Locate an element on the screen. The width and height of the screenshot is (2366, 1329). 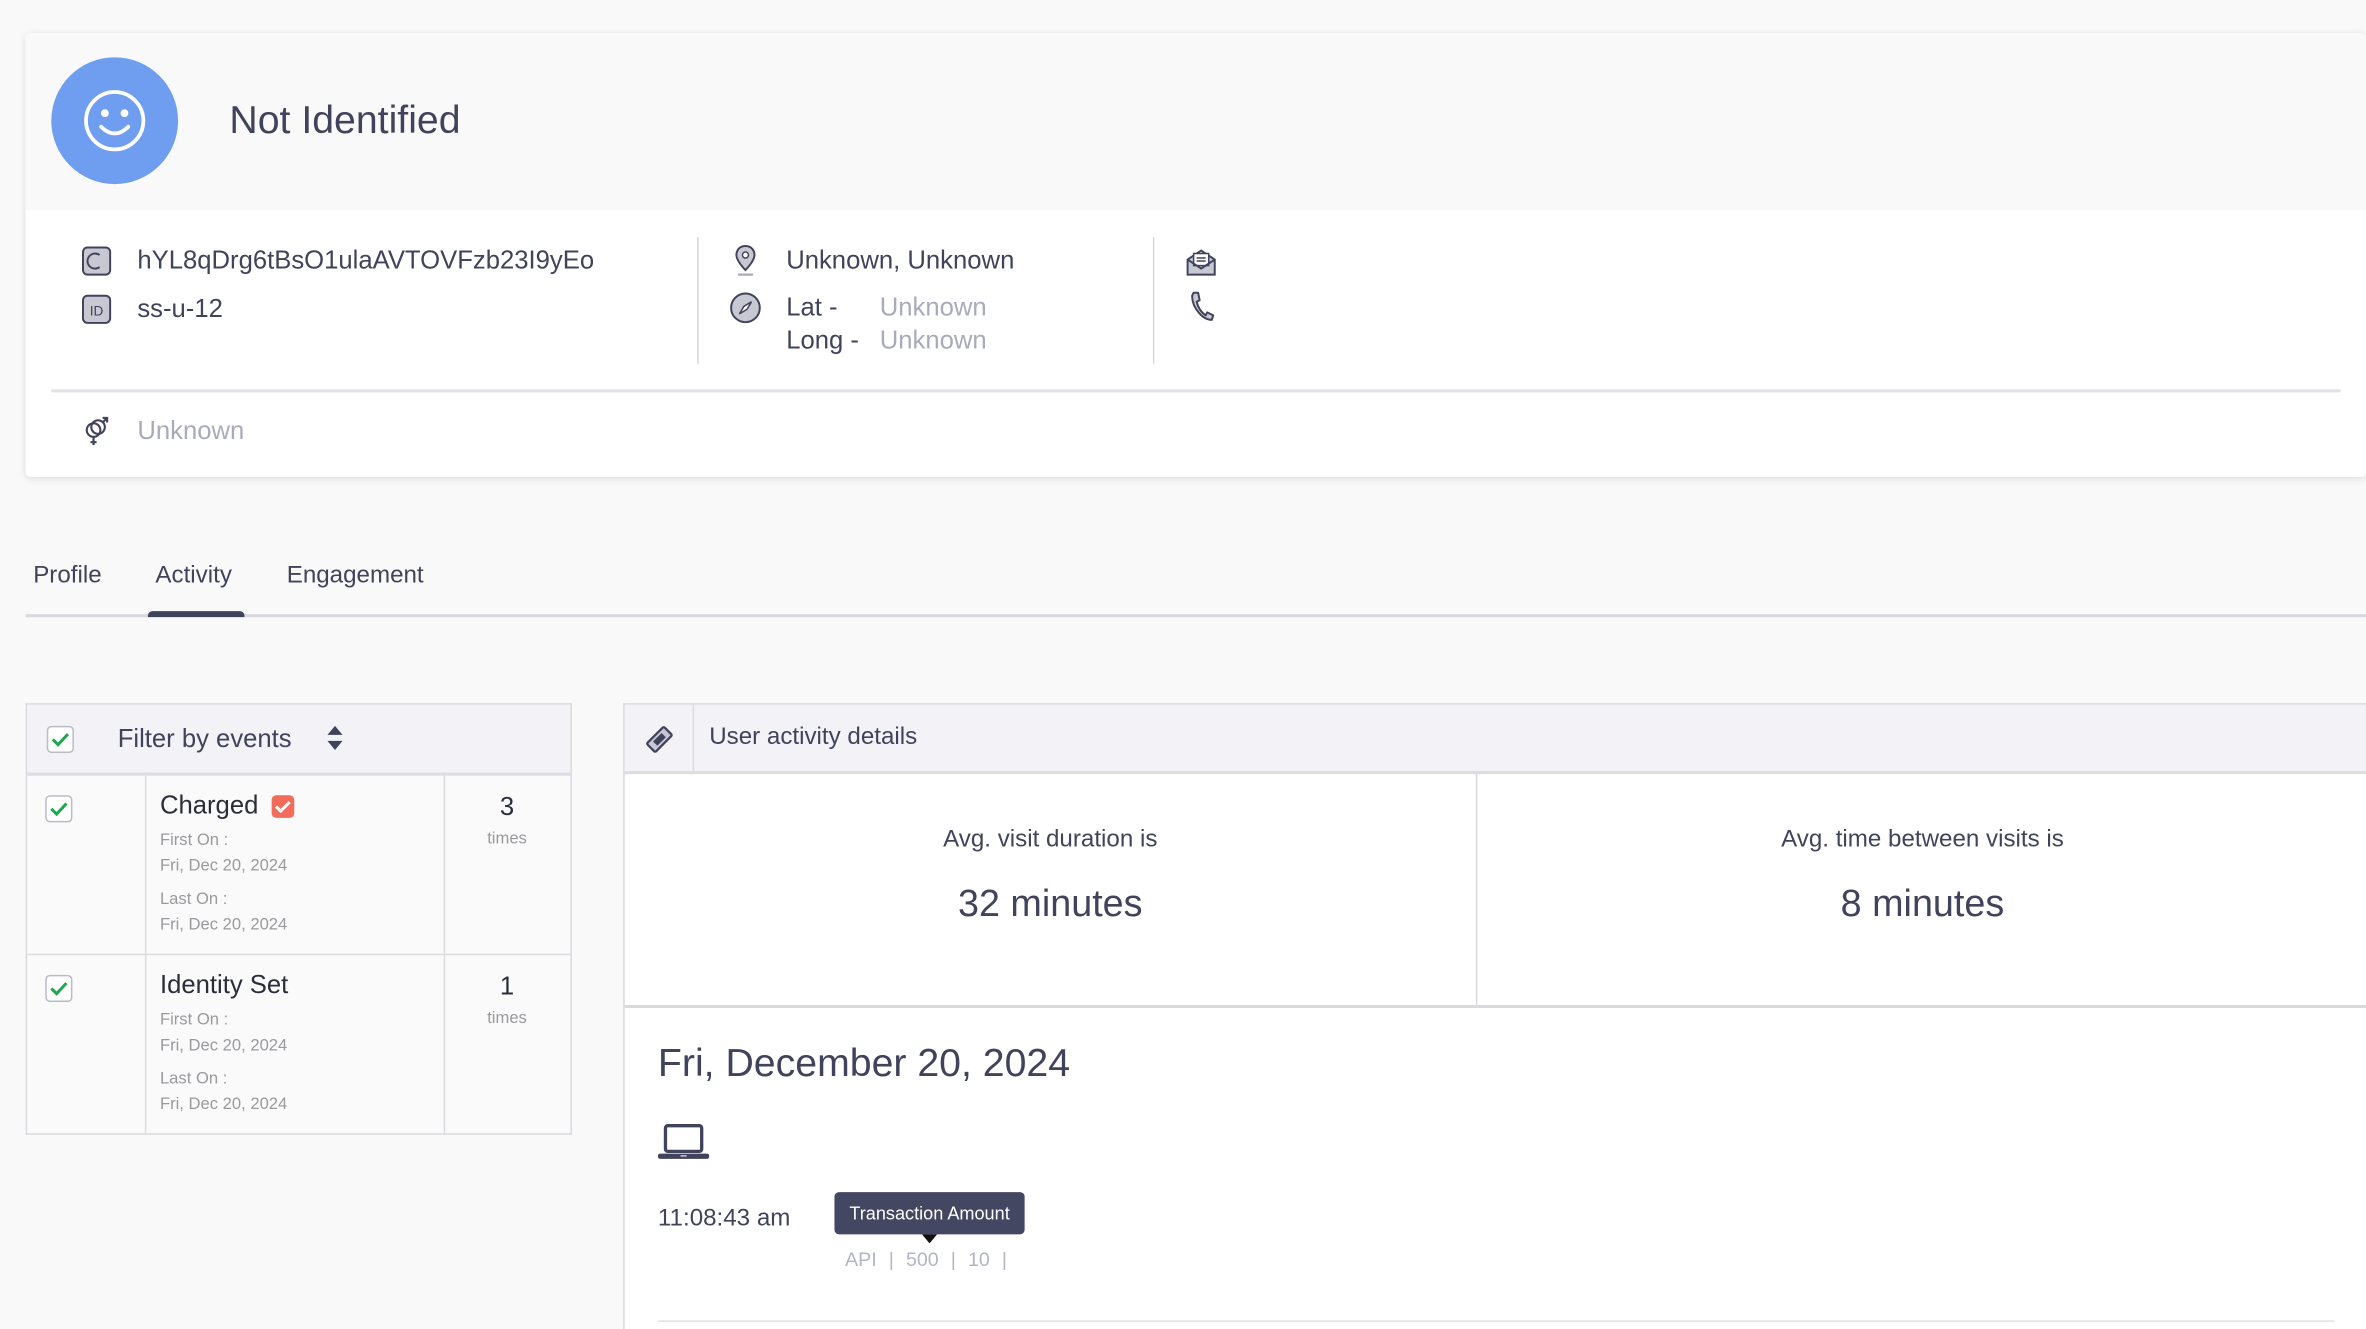
identity-row: ID ss-u-12 is located at coordinates (151, 309).